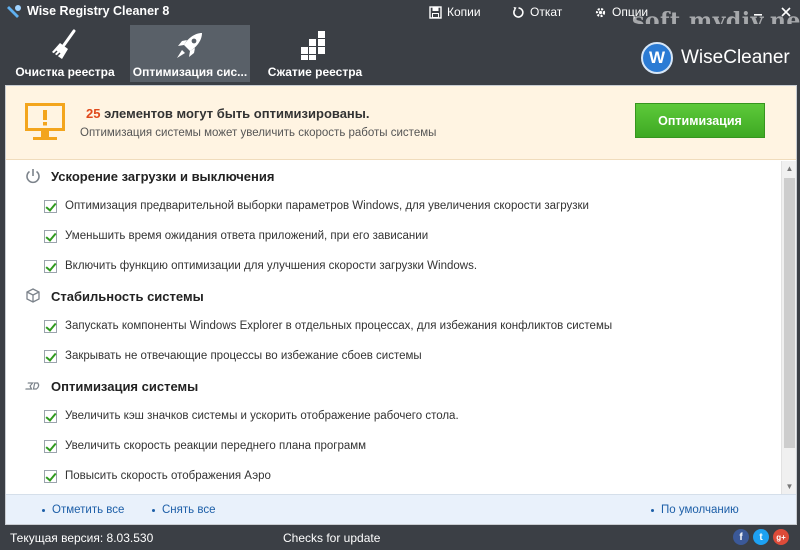 Image resolution: width=800 pixels, height=550 pixels. I want to click on version-text: Текущая версия: 8.03.530, so click(82, 538).